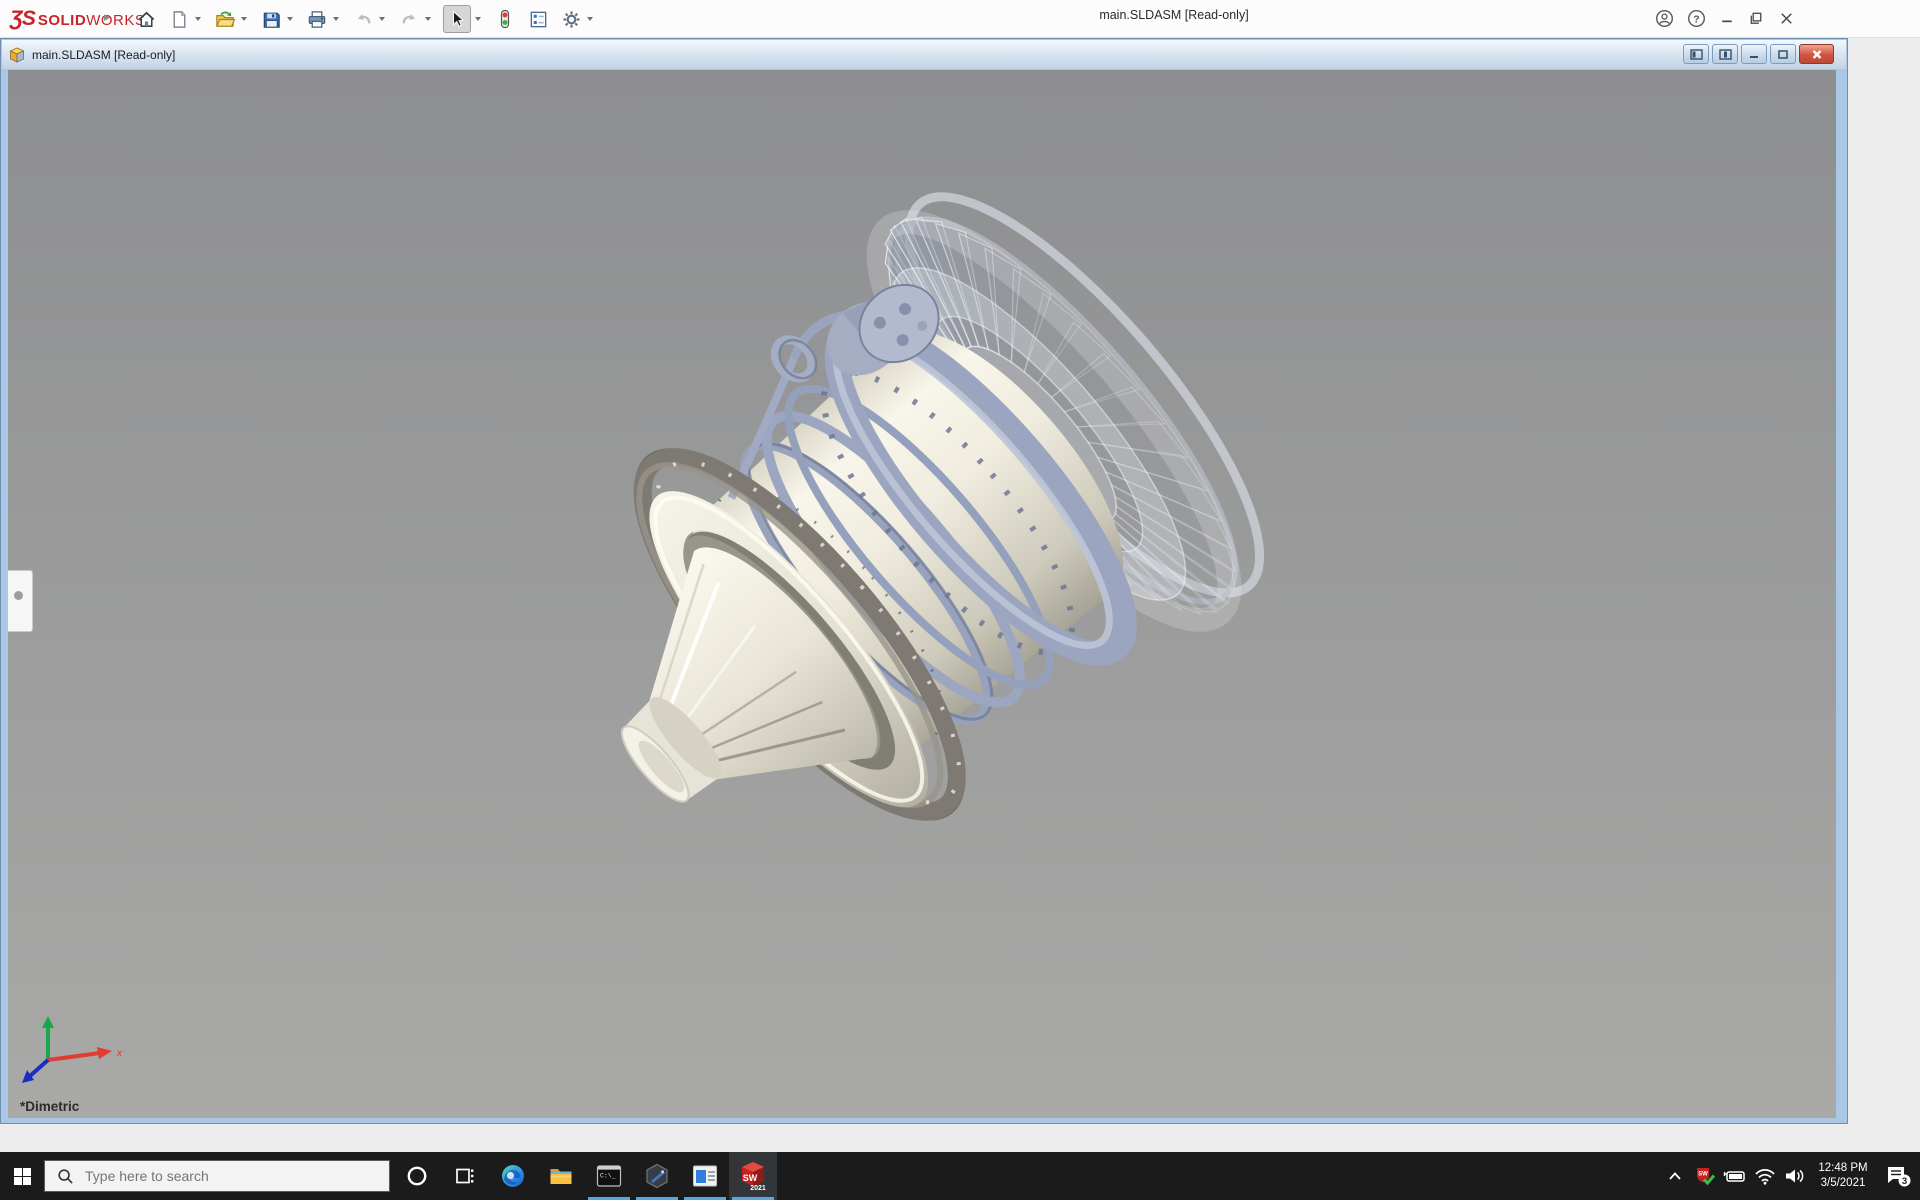 The image size is (1920, 1200). I want to click on evaluate-button, so click(538, 19).